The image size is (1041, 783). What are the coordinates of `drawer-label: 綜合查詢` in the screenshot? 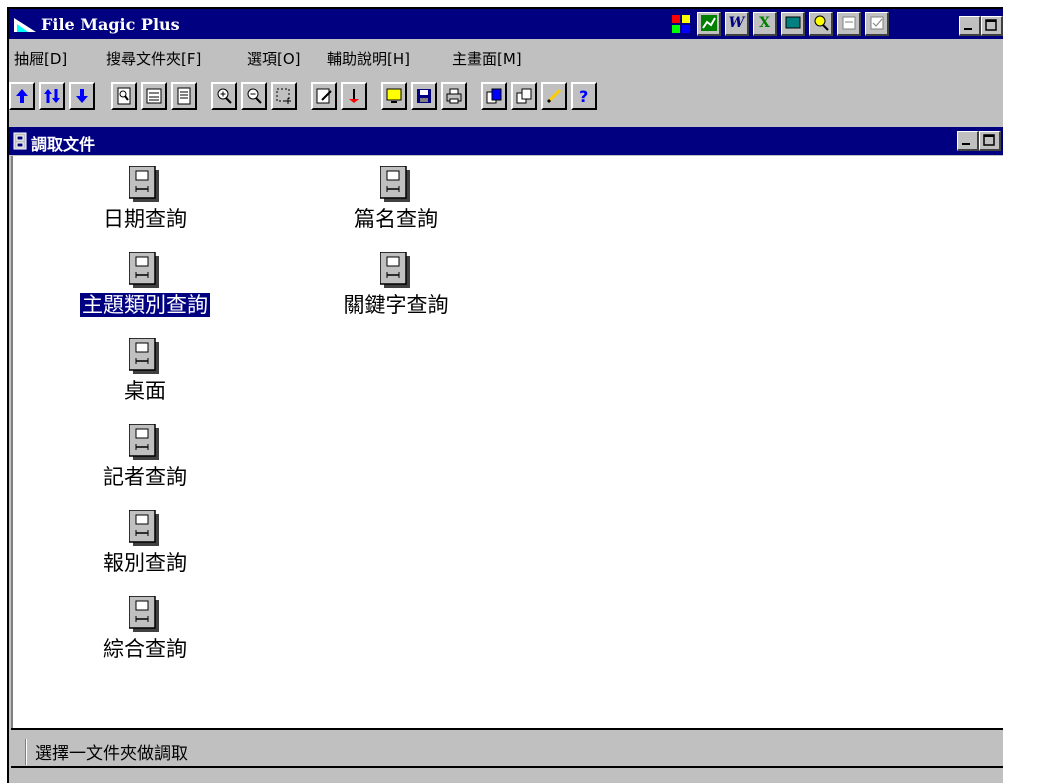 It's located at (145, 649).